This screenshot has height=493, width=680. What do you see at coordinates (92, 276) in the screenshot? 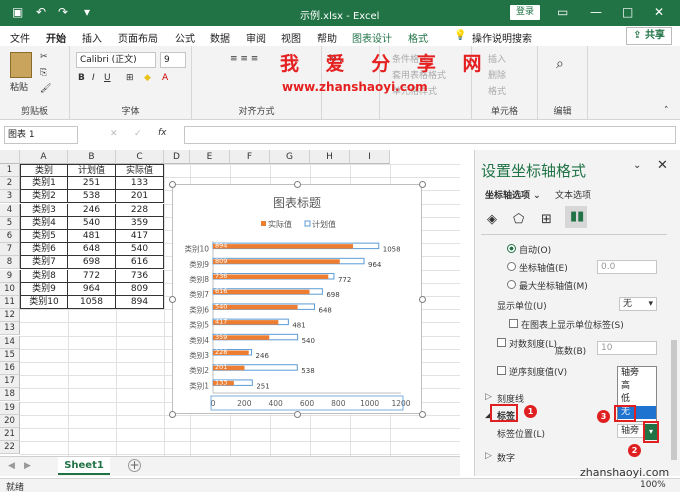
I see `table-cell: 772` at bounding box center [92, 276].